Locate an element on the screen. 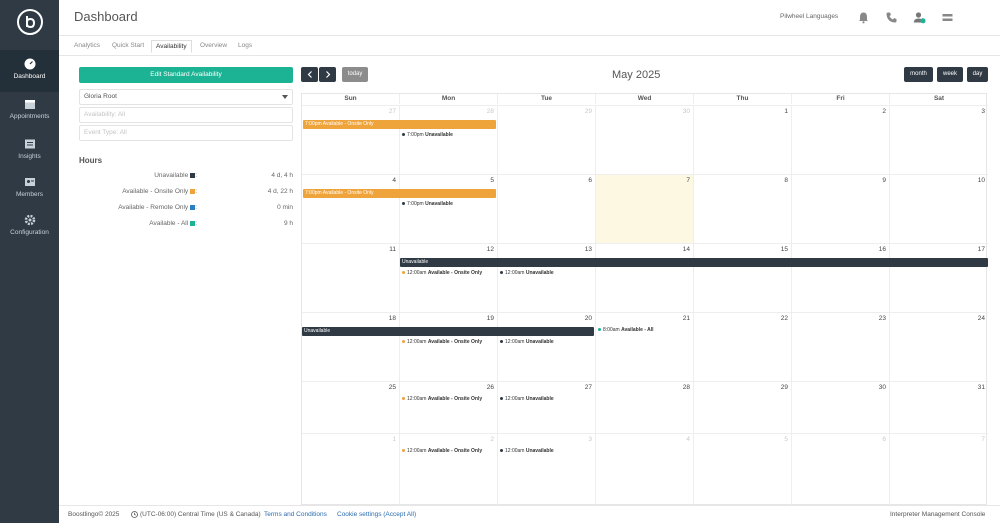  day-cell: 14 is located at coordinates (645, 277).